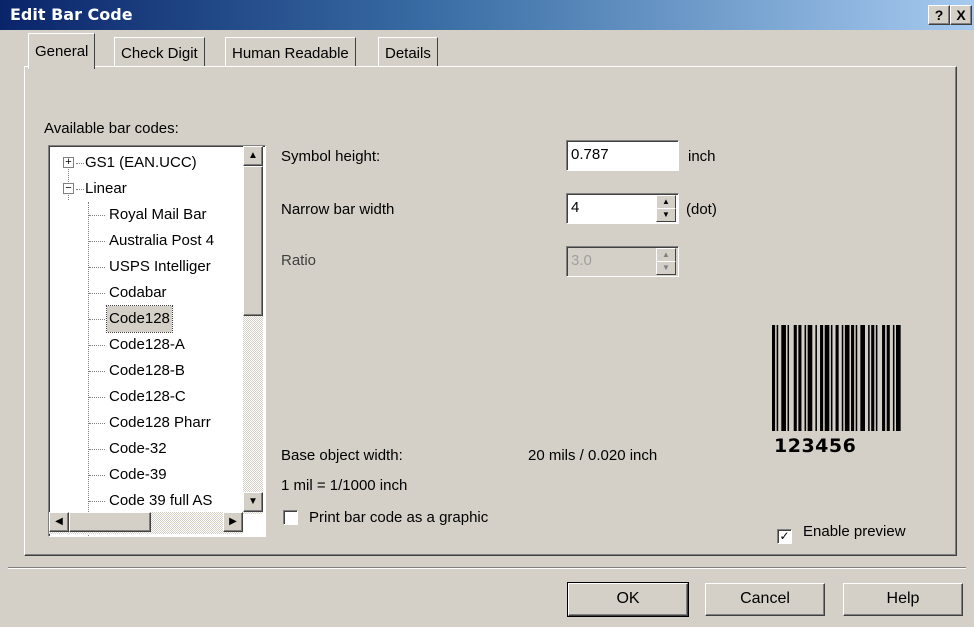 This screenshot has height=627, width=974. What do you see at coordinates (666, 255) in the screenshot?
I see `ratio-spin-up-button: ▲` at bounding box center [666, 255].